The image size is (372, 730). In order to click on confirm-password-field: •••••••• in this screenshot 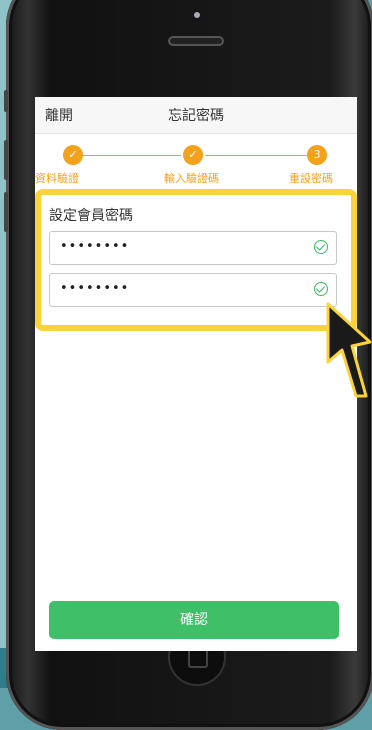, I will do `click(193, 290)`.